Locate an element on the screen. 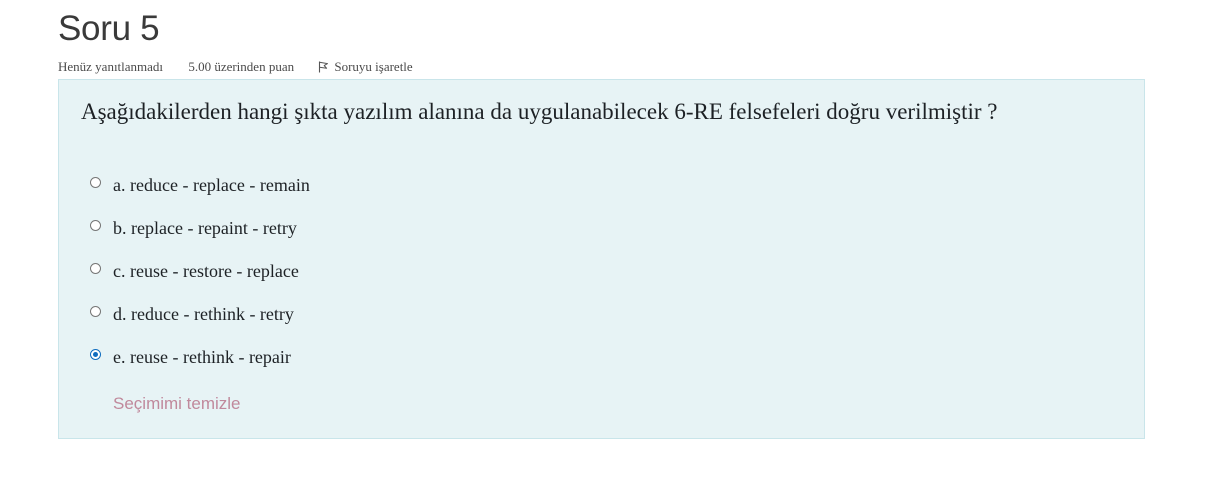  answer-label: a. reduce - replace - remain is located at coordinates (211, 185).